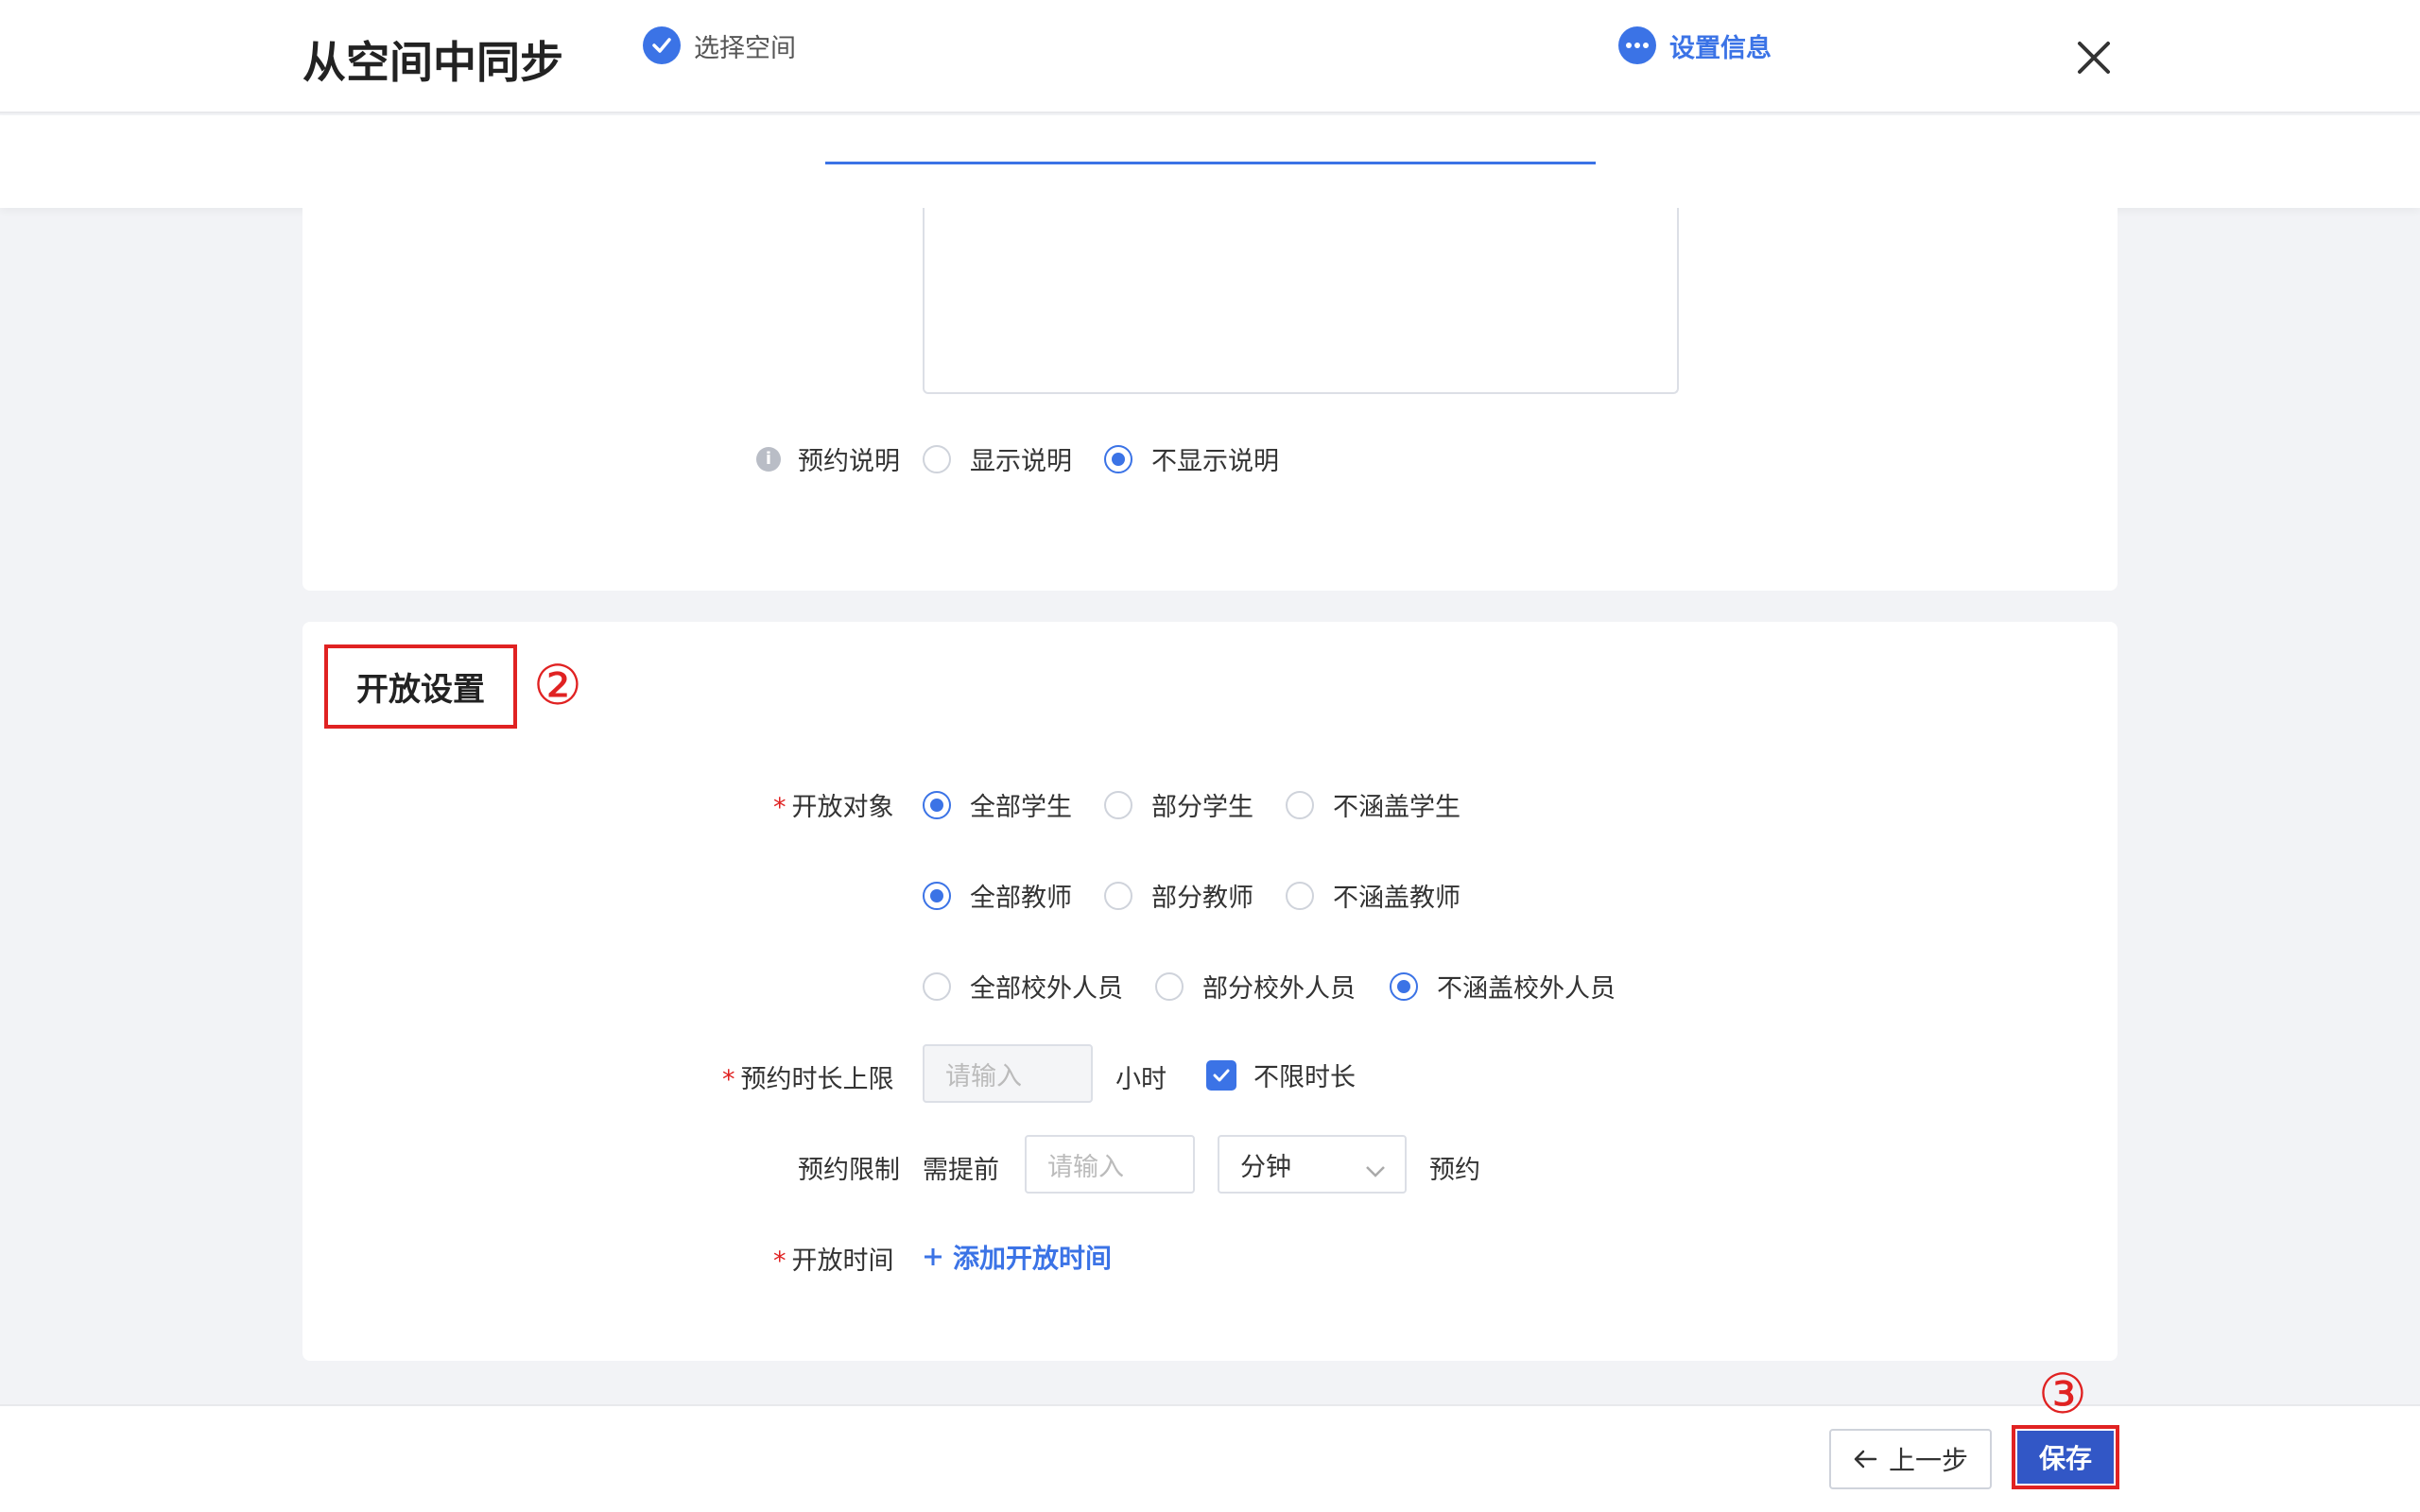  I want to click on prev-step-button: 上一步, so click(1910, 1459).